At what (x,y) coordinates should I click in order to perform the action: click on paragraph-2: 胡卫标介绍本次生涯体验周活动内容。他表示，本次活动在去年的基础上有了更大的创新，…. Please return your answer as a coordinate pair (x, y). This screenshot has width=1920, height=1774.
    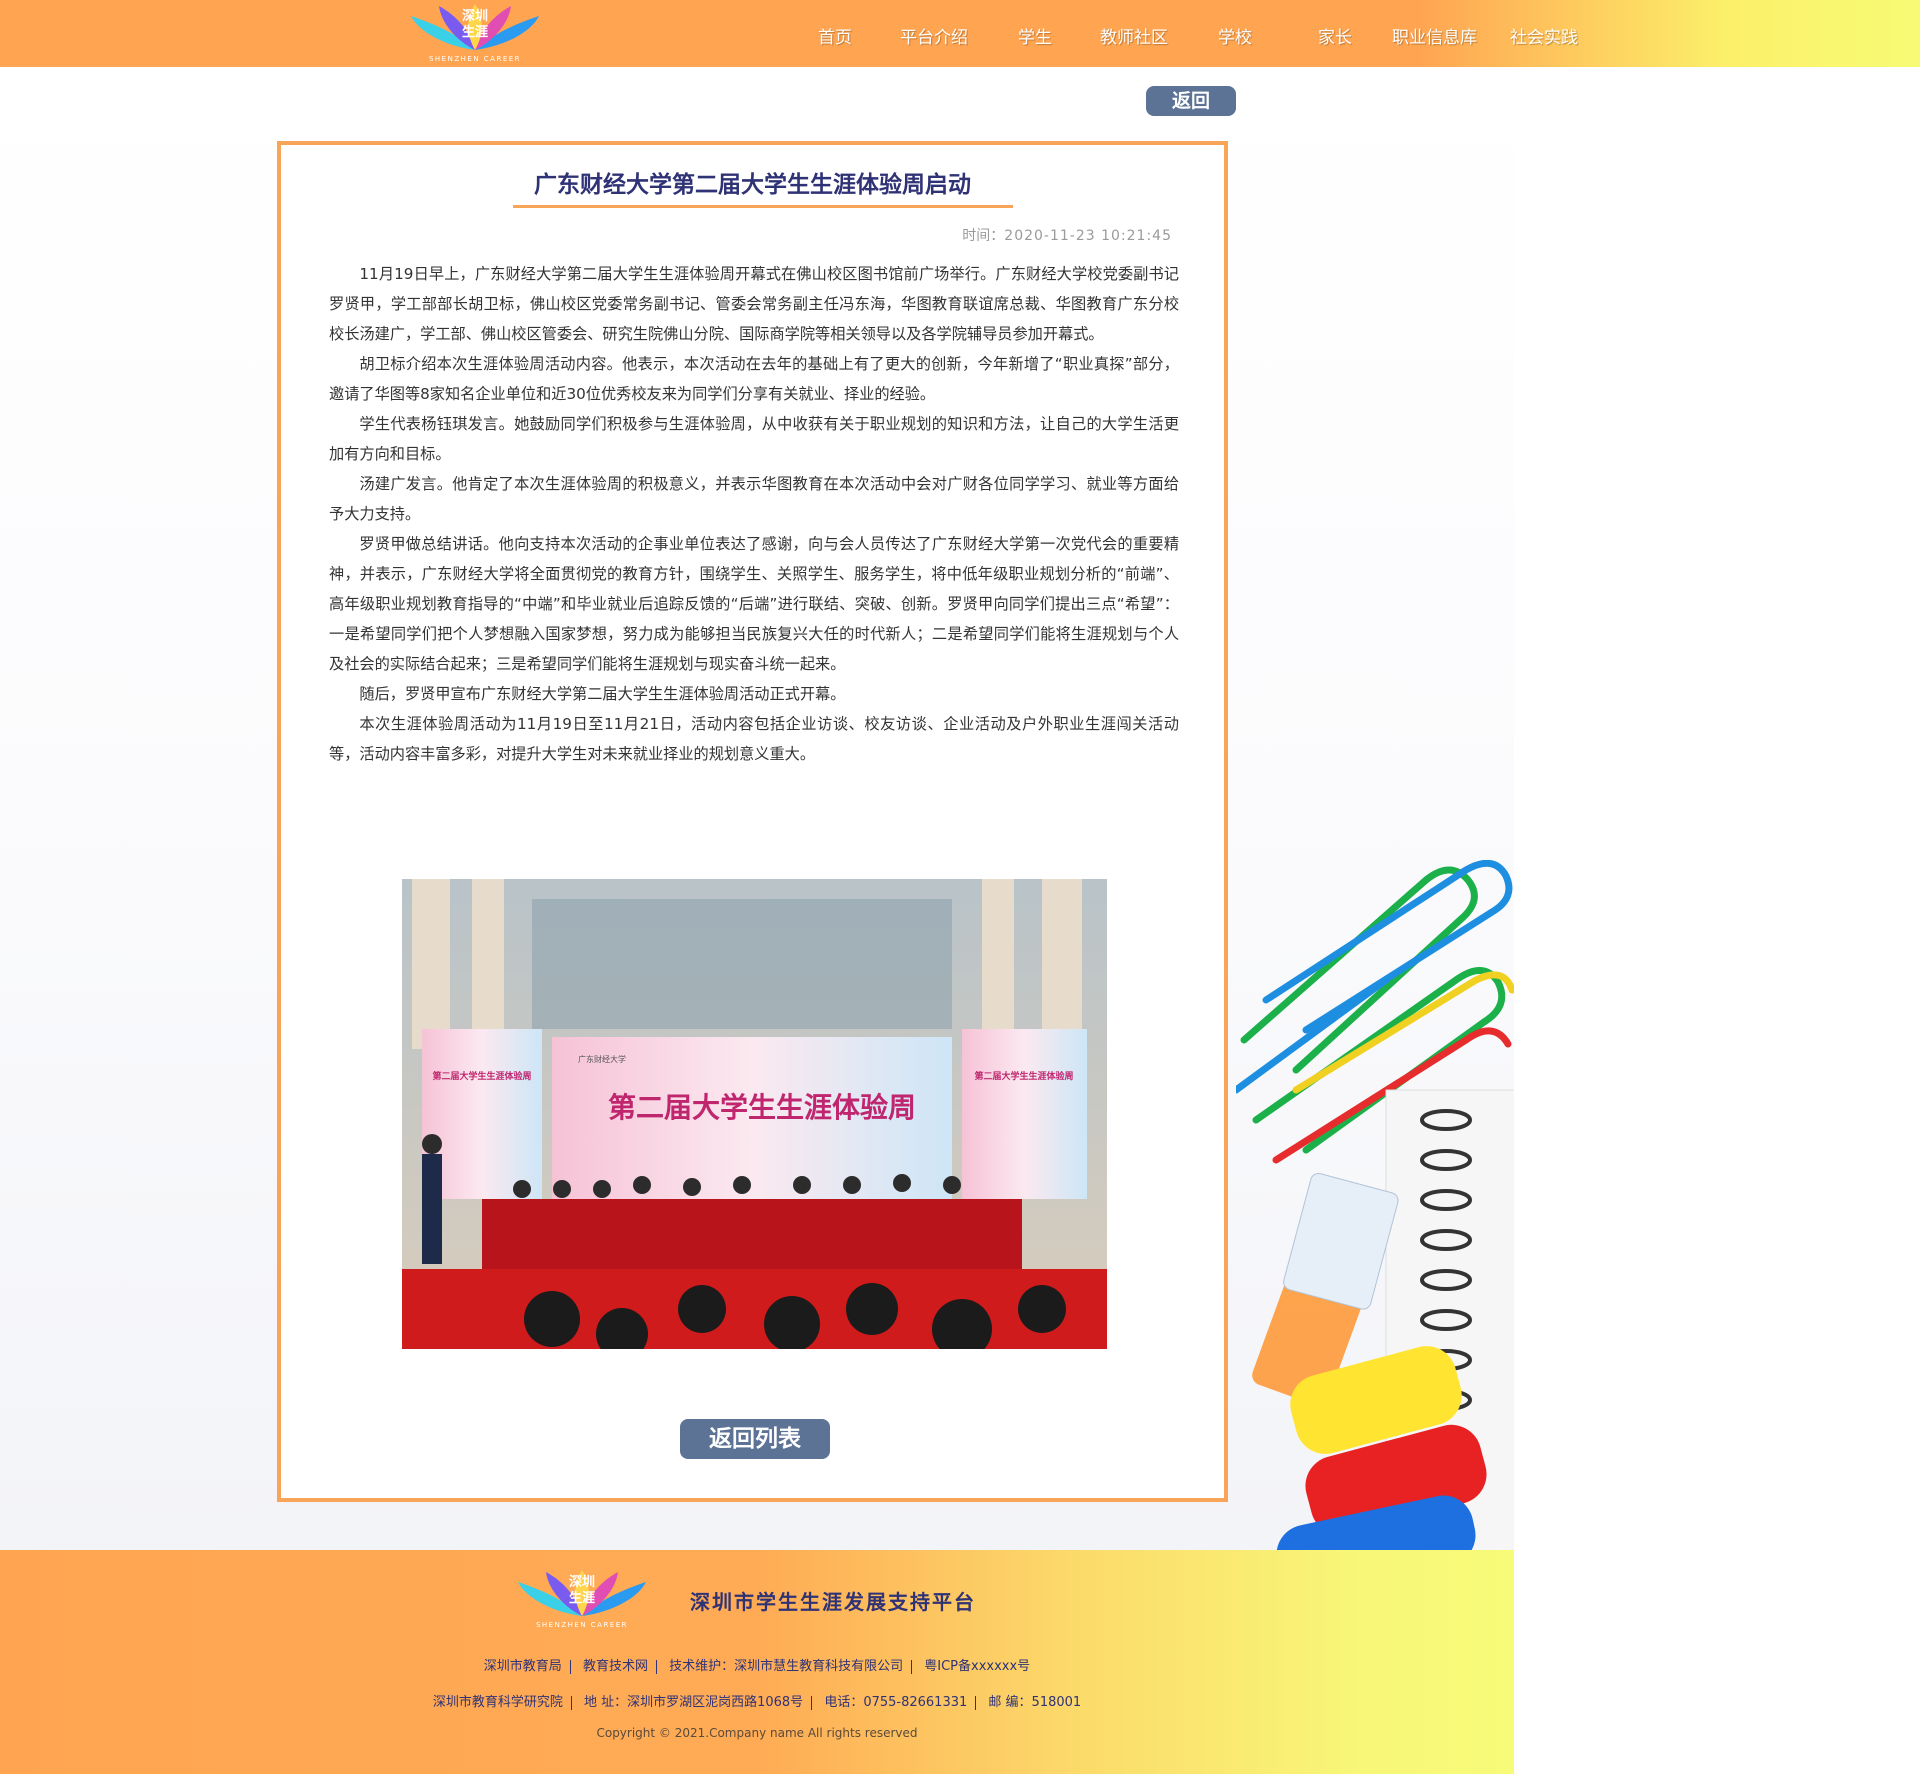
    Looking at the image, I should click on (754, 379).